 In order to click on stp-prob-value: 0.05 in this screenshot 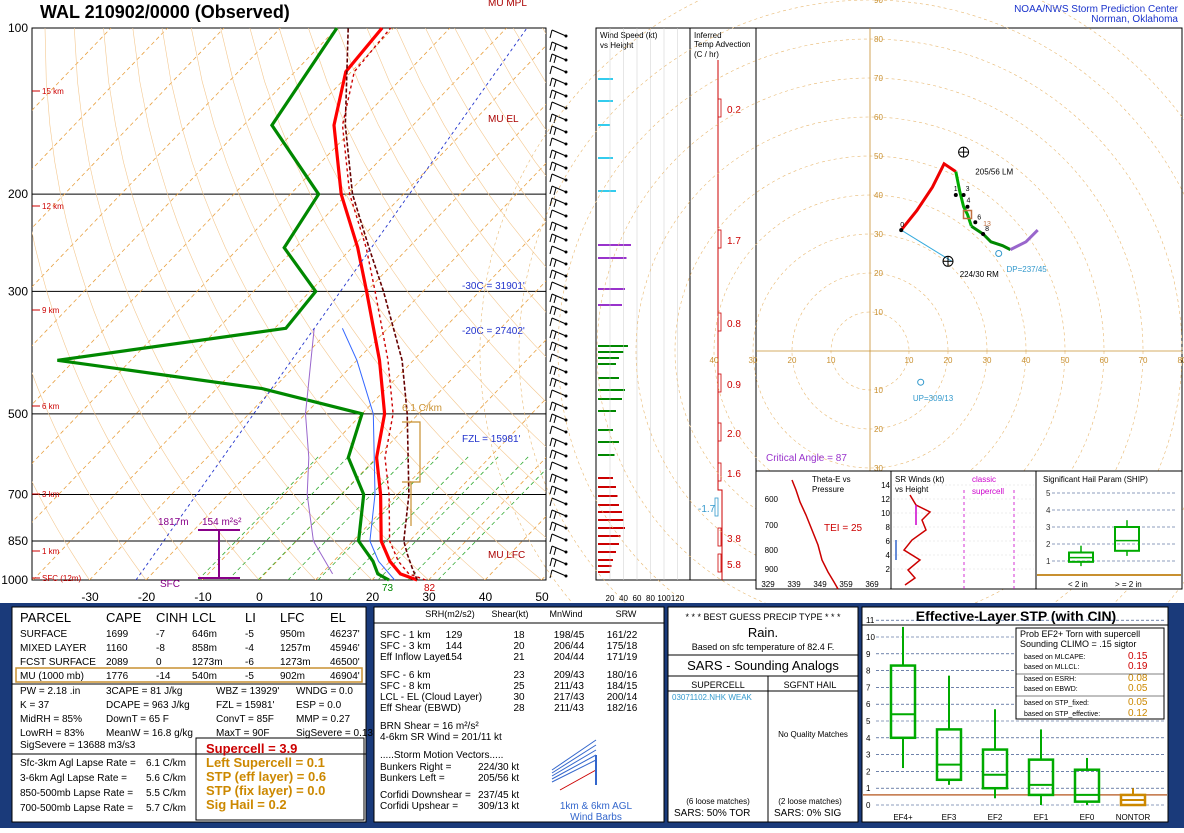, I will do `click(1138, 688)`.